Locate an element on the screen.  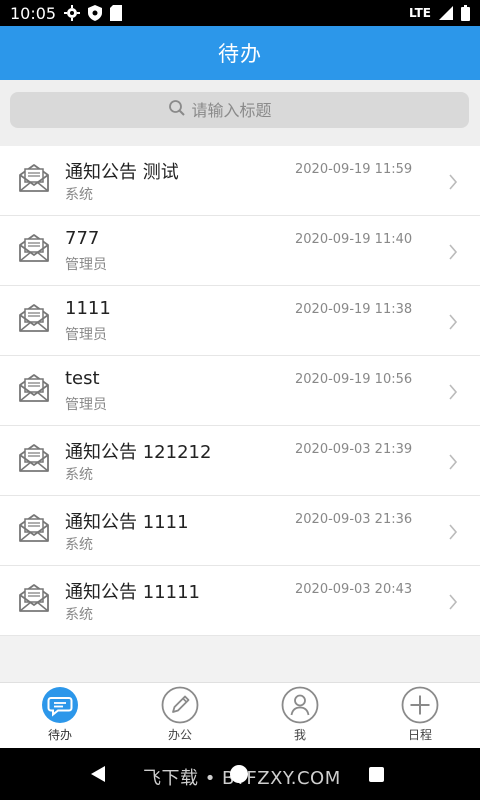
item-title: 777 is located at coordinates (82, 238).